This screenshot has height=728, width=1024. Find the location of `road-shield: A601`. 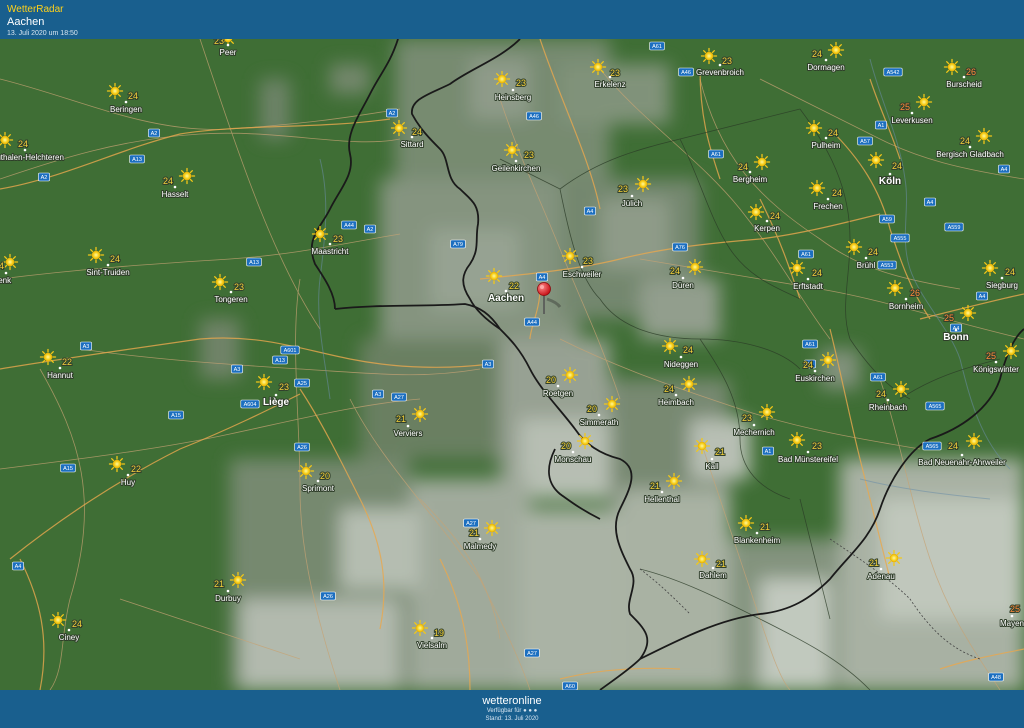

road-shield: A601 is located at coordinates (290, 350).